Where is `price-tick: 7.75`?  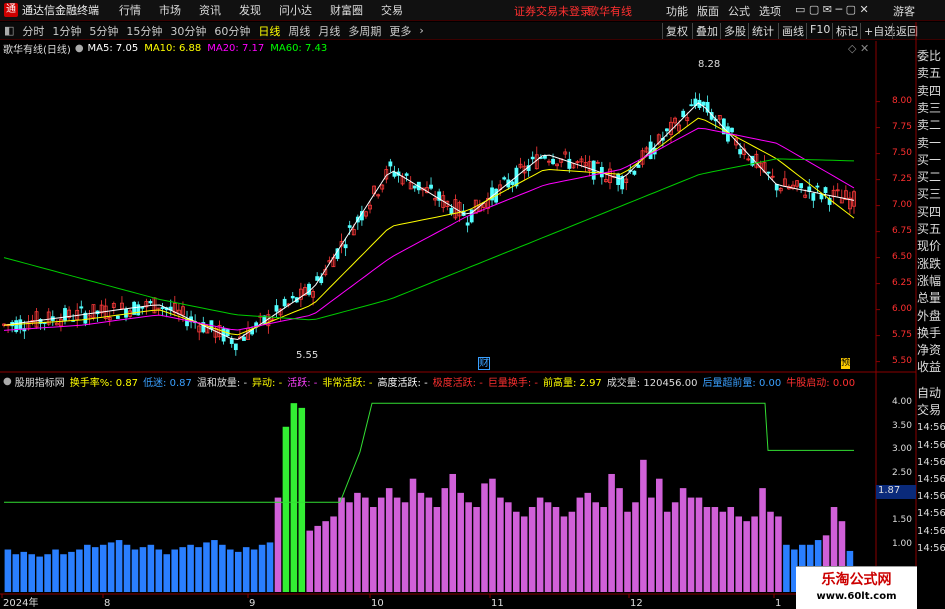
price-tick: 7.75 is located at coordinates (901, 126).